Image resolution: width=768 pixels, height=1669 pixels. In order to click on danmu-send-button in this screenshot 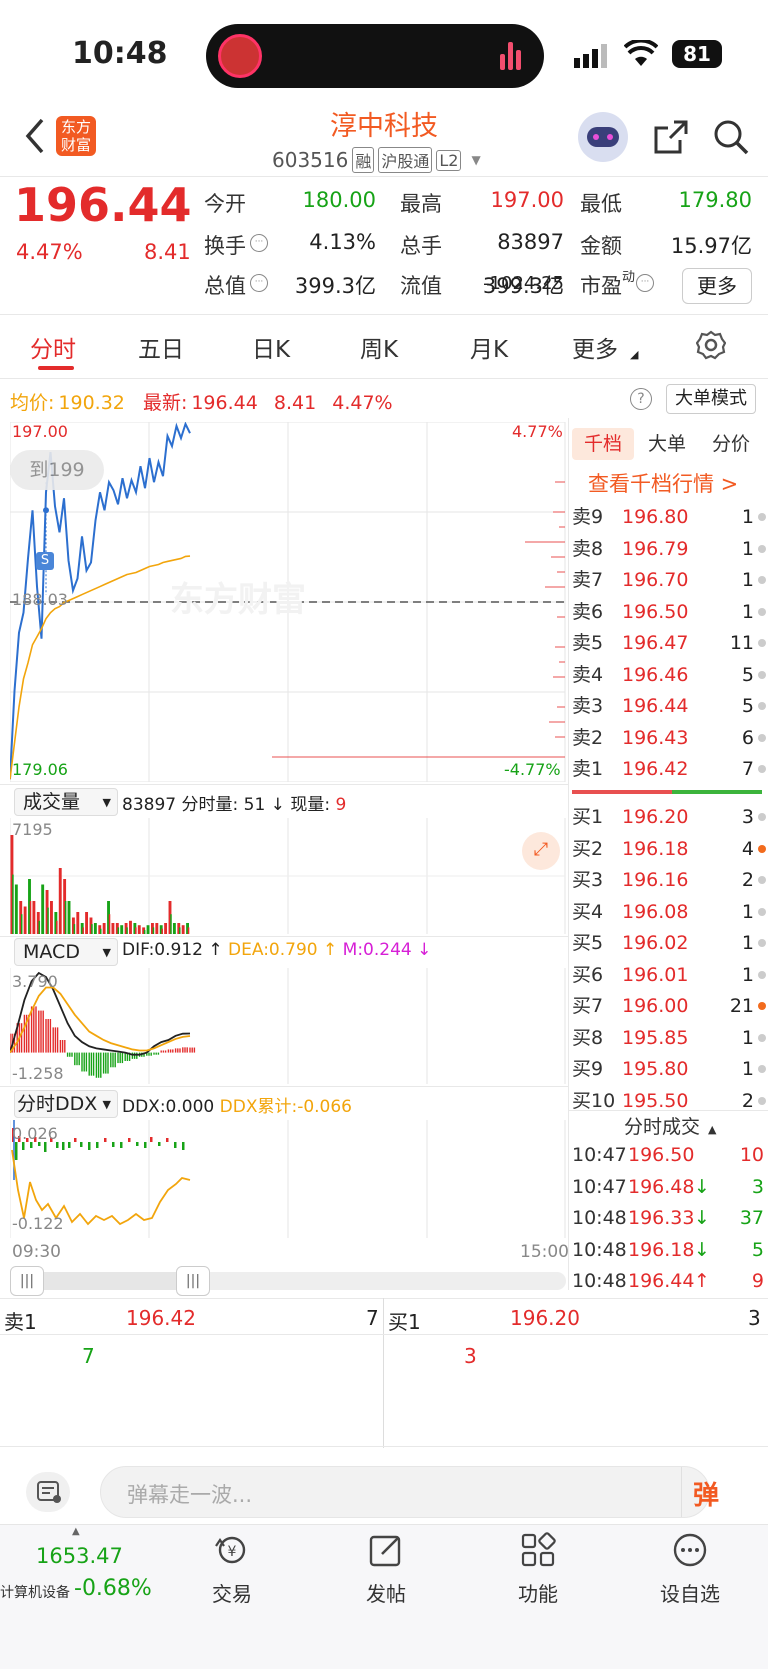, I will do `click(681, 1492)`.